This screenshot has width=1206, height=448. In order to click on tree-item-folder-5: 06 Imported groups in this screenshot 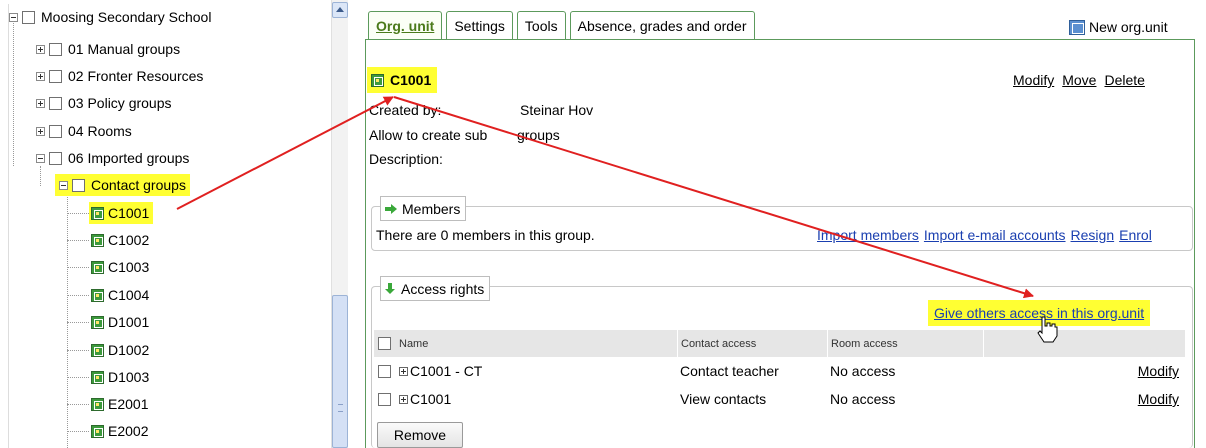, I will do `click(112, 158)`.